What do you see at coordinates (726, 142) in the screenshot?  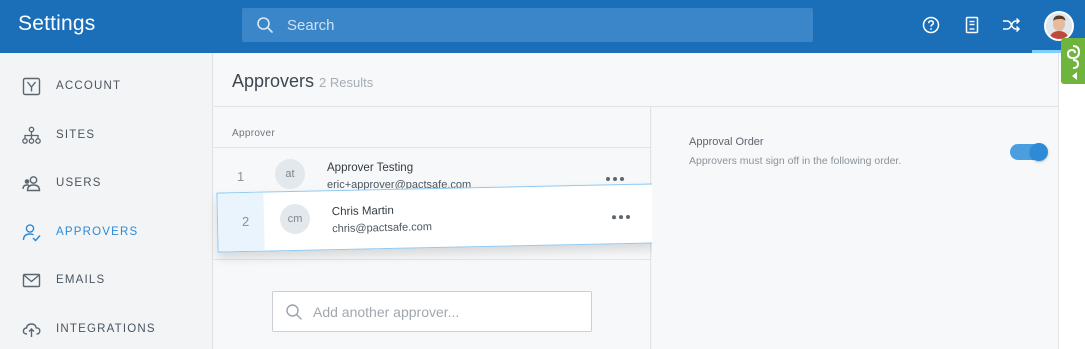 I see `approval-order-label: Approval Order` at bounding box center [726, 142].